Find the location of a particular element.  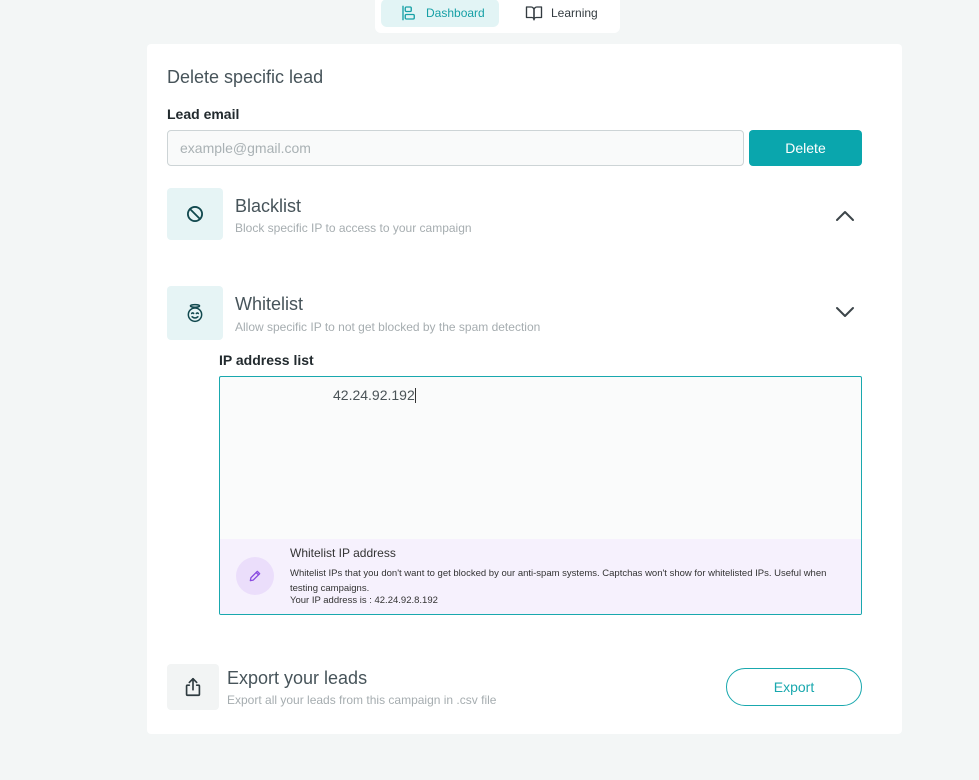

text-caret is located at coordinates (415, 395).